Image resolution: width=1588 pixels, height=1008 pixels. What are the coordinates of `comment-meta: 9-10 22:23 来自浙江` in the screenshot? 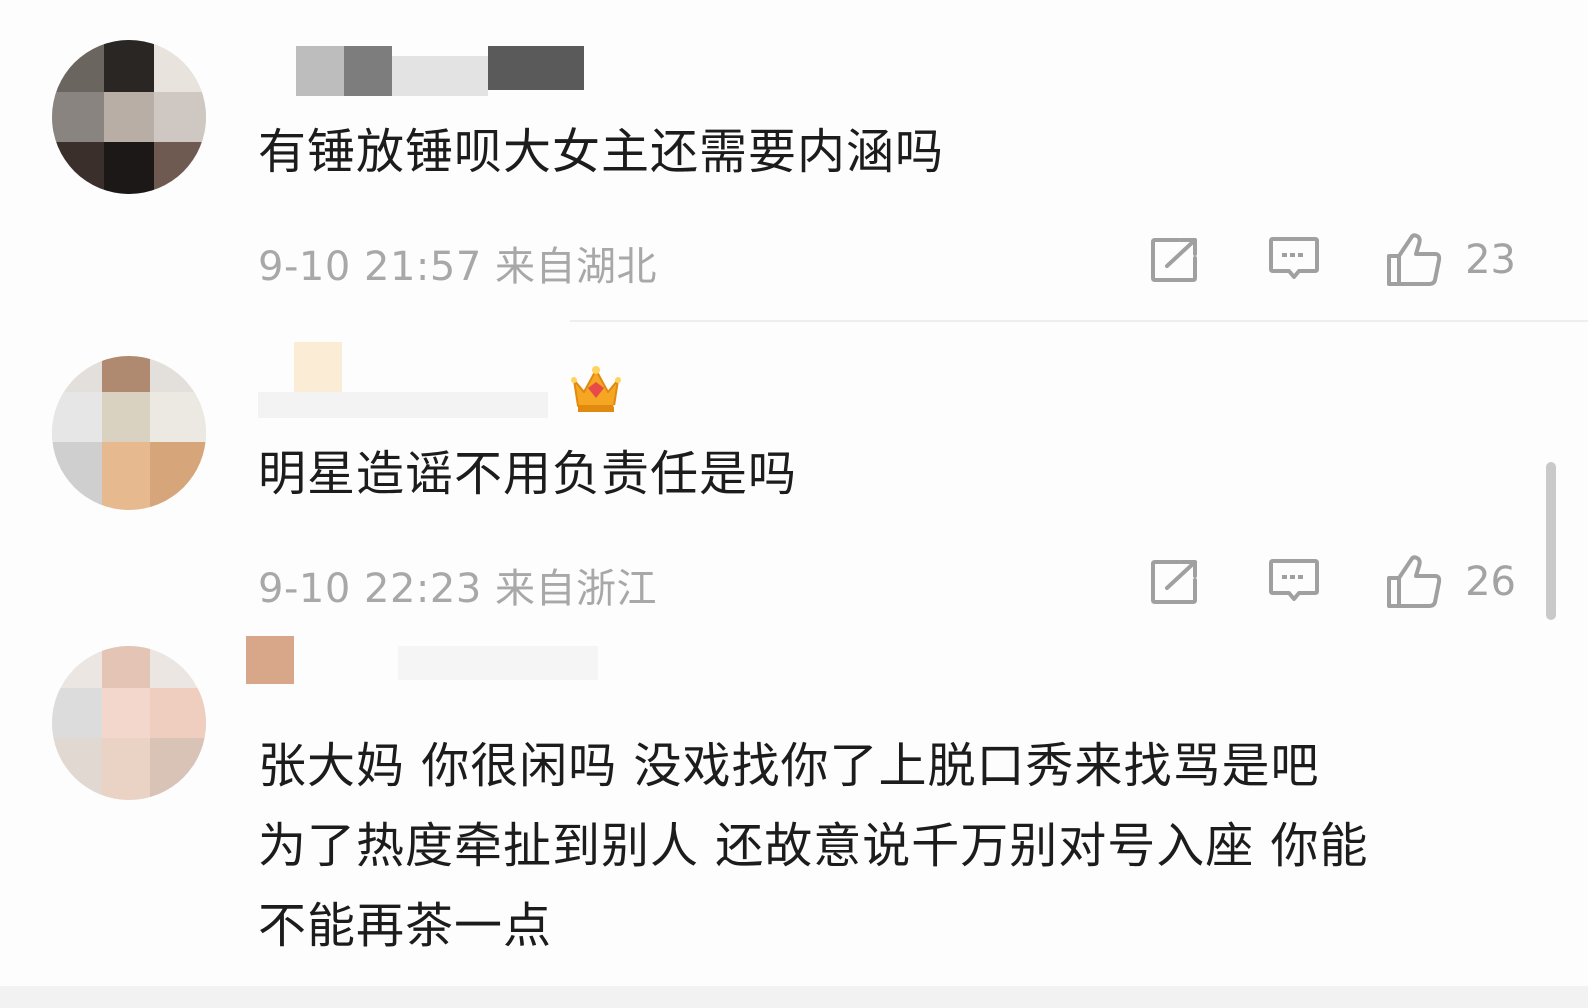 It's located at (457, 585).